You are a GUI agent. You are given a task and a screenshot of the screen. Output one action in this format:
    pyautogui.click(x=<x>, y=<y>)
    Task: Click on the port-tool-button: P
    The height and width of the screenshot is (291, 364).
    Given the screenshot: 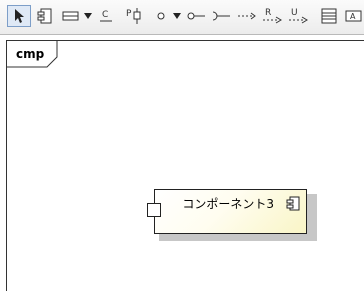 What is the action you would take?
    pyautogui.click(x=135, y=16)
    